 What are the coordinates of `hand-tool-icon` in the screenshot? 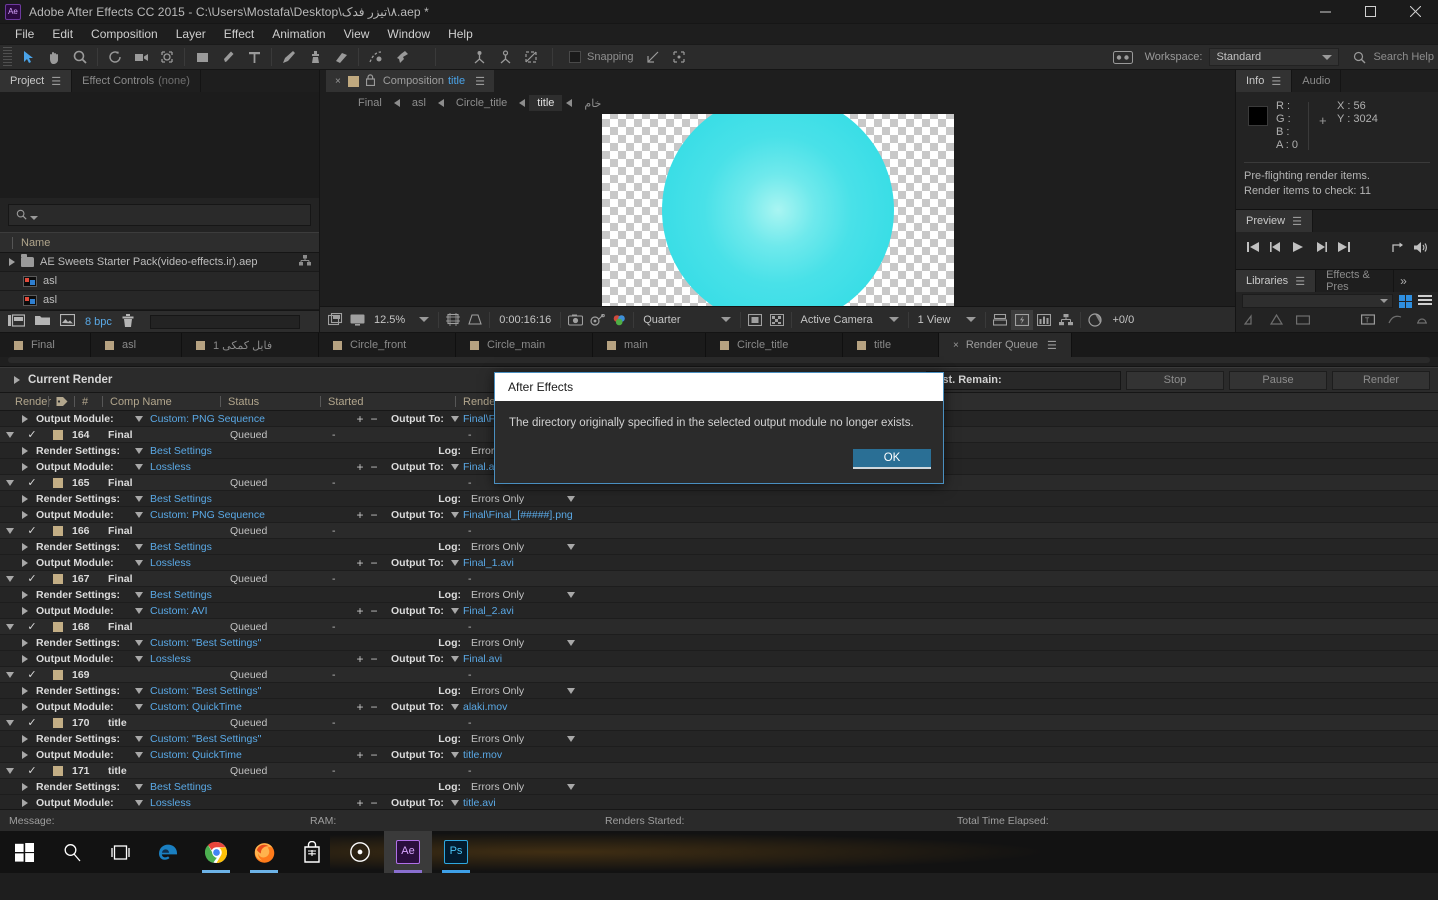 It's located at (54, 57).